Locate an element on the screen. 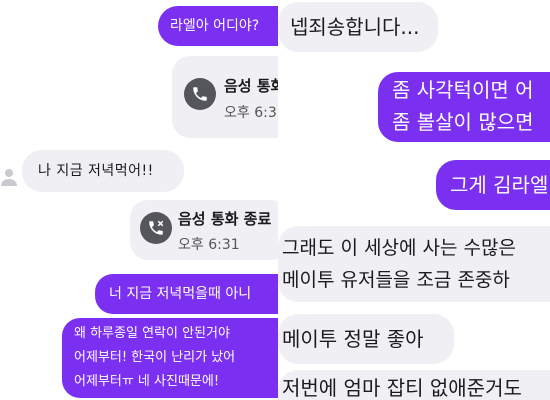  received-message: 나 지금 저녁먹어!! is located at coordinates (103, 171).